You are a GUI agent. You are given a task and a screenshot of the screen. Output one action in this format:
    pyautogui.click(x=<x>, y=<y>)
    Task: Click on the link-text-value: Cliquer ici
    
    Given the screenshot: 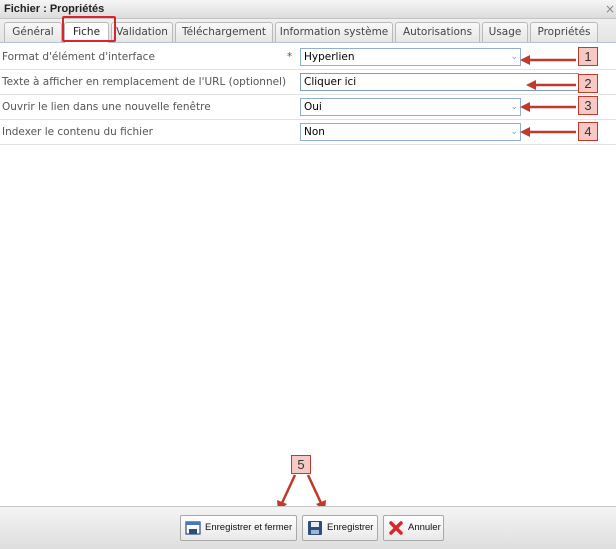 What is the action you would take?
    pyautogui.click(x=330, y=82)
    